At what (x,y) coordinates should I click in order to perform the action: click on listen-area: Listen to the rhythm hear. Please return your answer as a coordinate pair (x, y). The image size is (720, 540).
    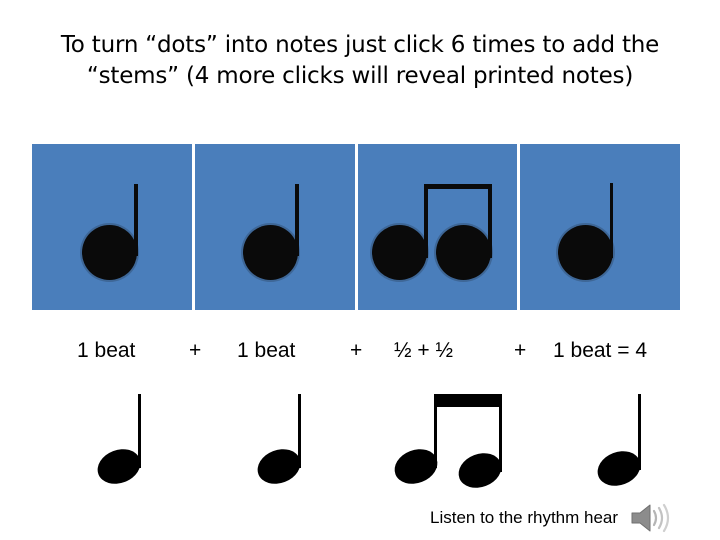
    Looking at the image, I should click on (566, 518).